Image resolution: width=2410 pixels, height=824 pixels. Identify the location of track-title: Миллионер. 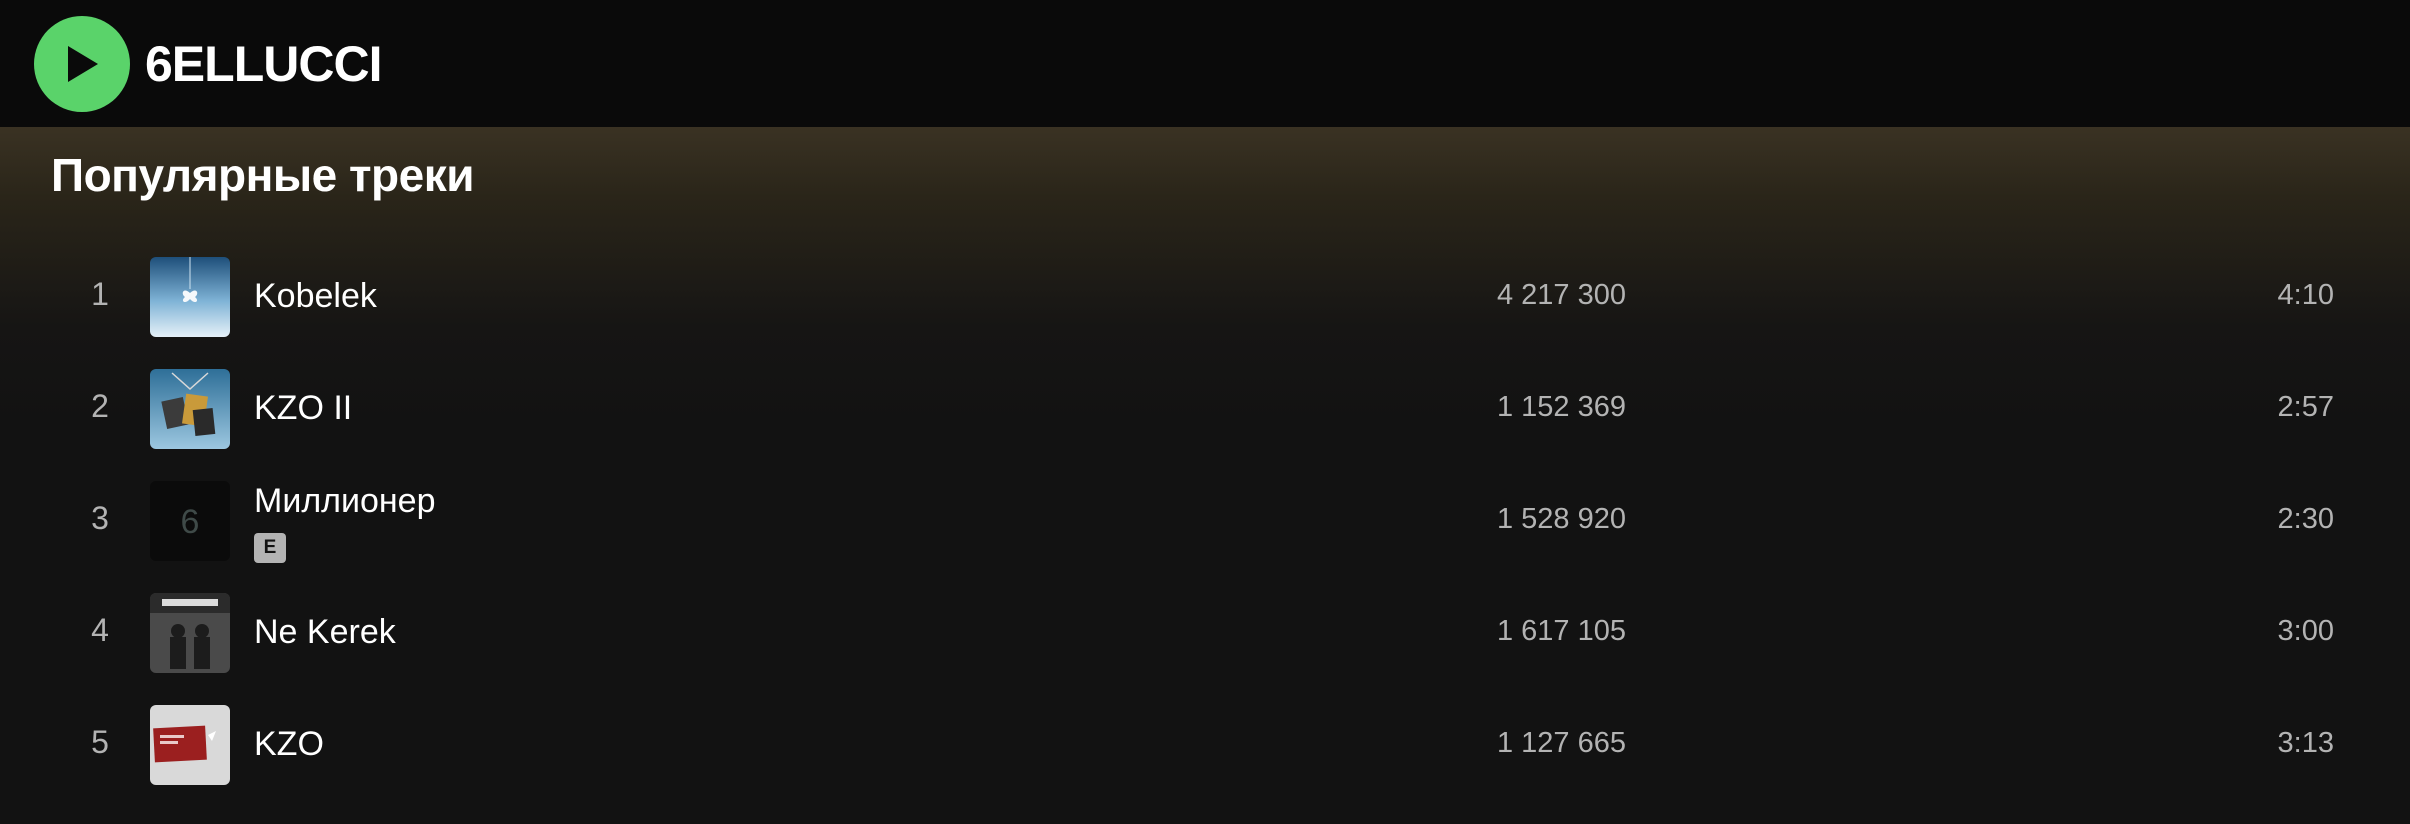
(345, 501).